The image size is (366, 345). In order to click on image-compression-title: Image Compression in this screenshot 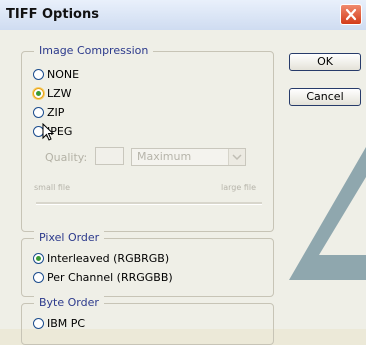, I will do `click(94, 50)`.